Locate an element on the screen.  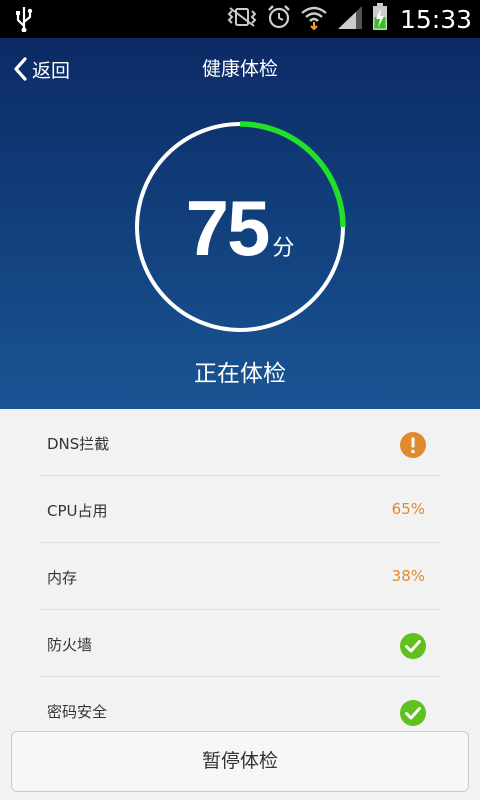
alarm-icon is located at coordinates (279, 19).